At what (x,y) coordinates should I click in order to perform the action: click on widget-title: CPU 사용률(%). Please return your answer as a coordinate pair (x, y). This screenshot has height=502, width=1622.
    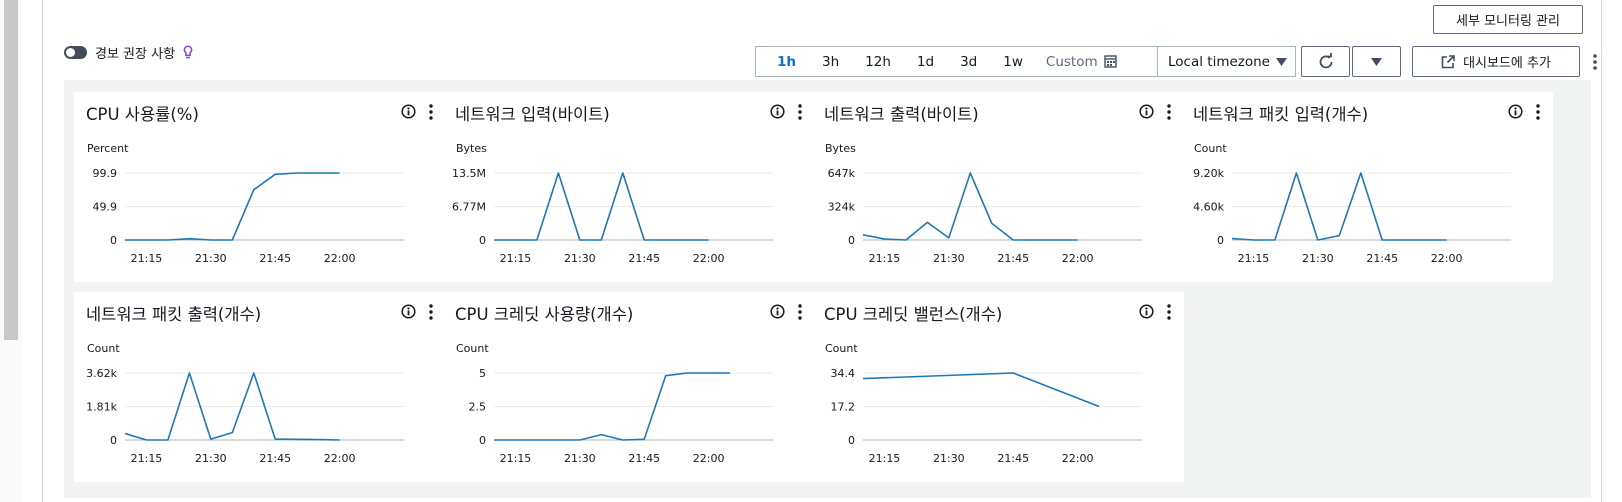
    Looking at the image, I should click on (142, 114).